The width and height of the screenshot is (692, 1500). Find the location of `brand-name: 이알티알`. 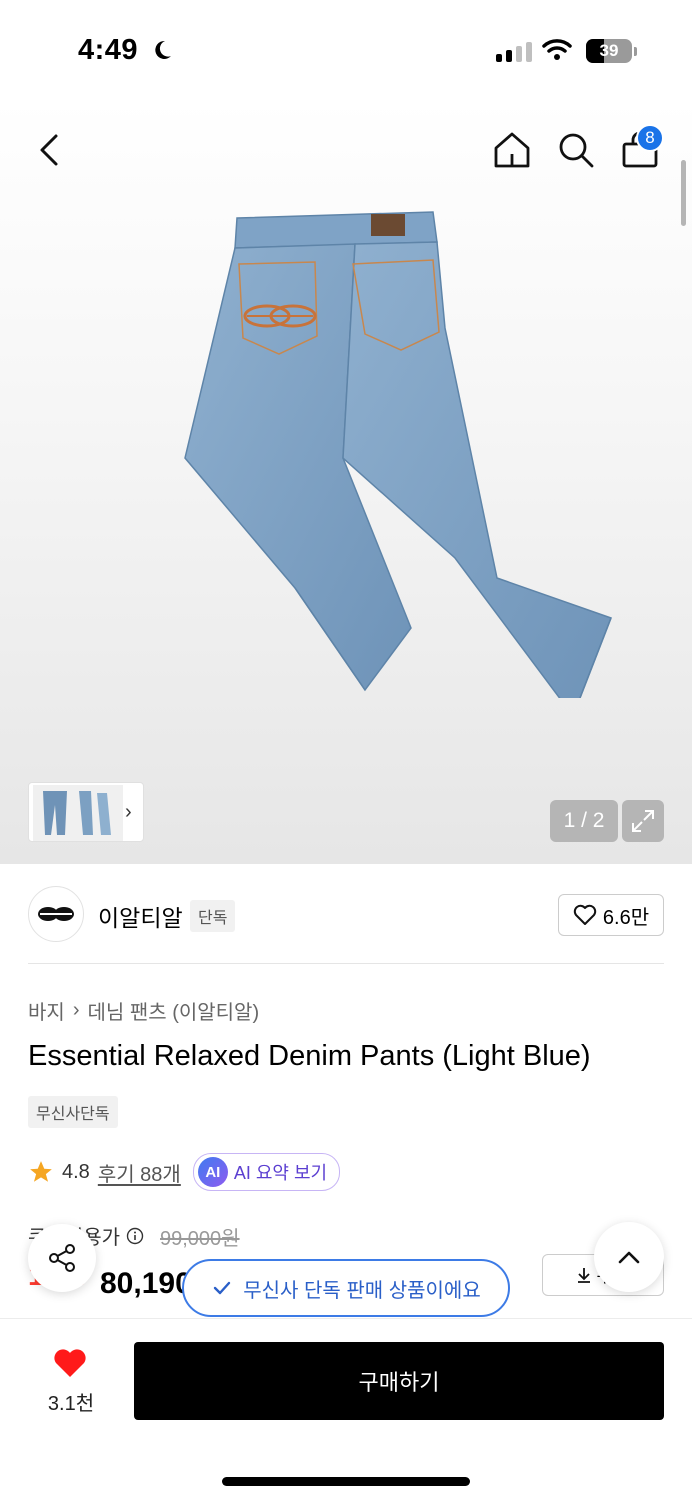

brand-name: 이알티알 is located at coordinates (140, 916).